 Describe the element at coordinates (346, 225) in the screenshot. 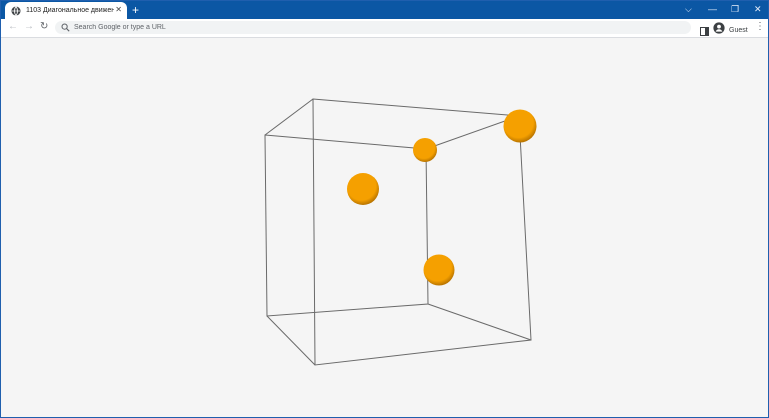

I see `cube-front-face` at that location.